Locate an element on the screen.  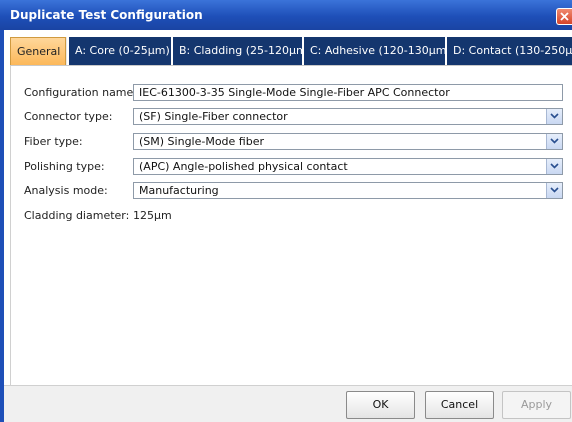
analysis-mode-value: Manufacturing is located at coordinates (179, 190).